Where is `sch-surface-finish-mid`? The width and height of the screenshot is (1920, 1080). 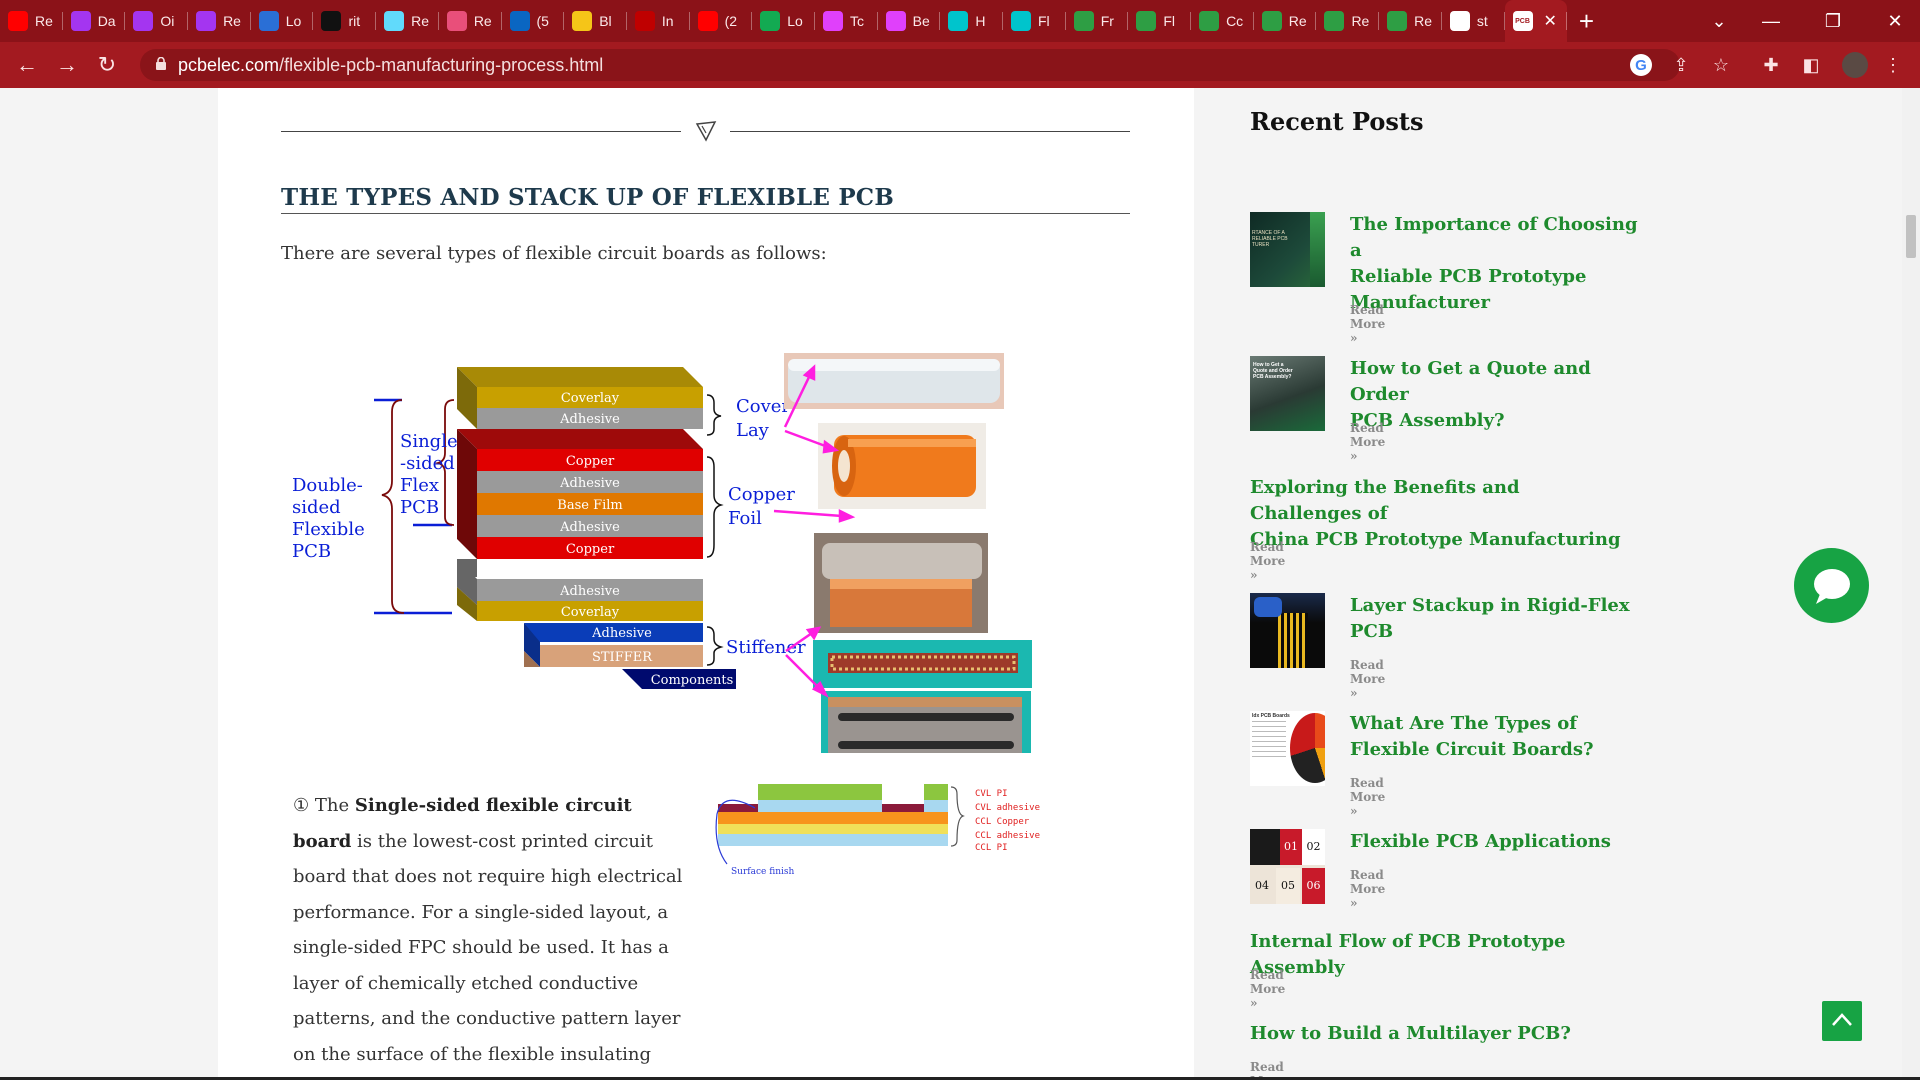 sch-surface-finish-mid is located at coordinates (903, 808).